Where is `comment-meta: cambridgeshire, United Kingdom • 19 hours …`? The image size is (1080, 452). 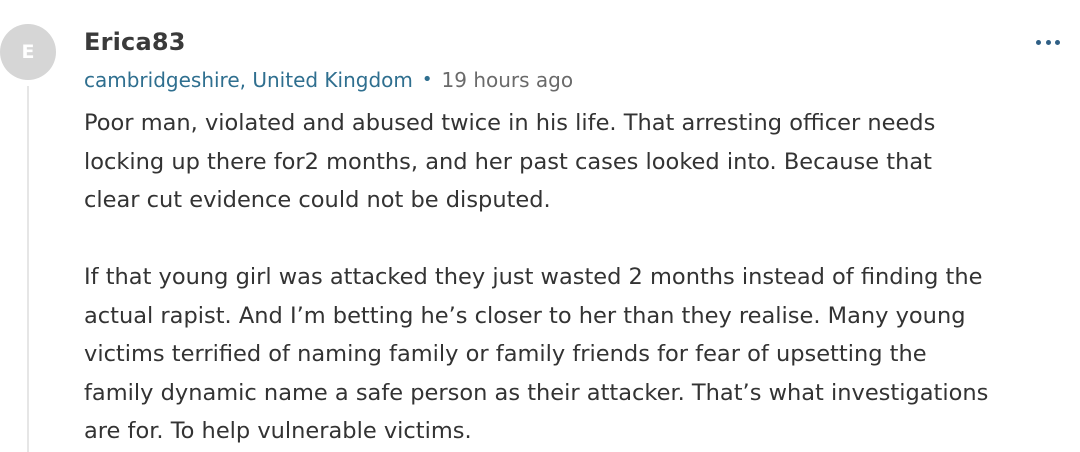
comment-meta: cambridgeshire, United Kingdom • 19 hours … is located at coordinates (328, 80).